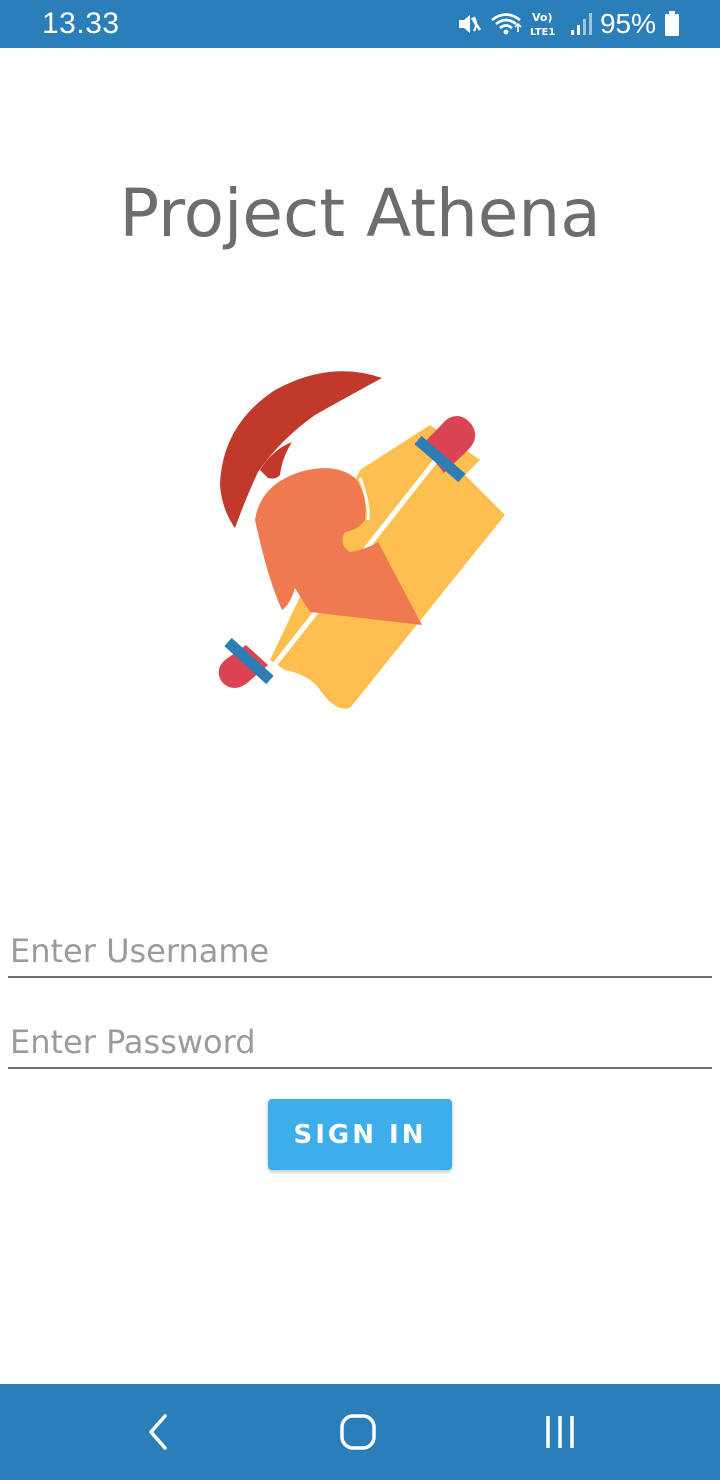 This screenshot has height=1480, width=720. I want to click on svg-text: Vo), so click(542, 17).